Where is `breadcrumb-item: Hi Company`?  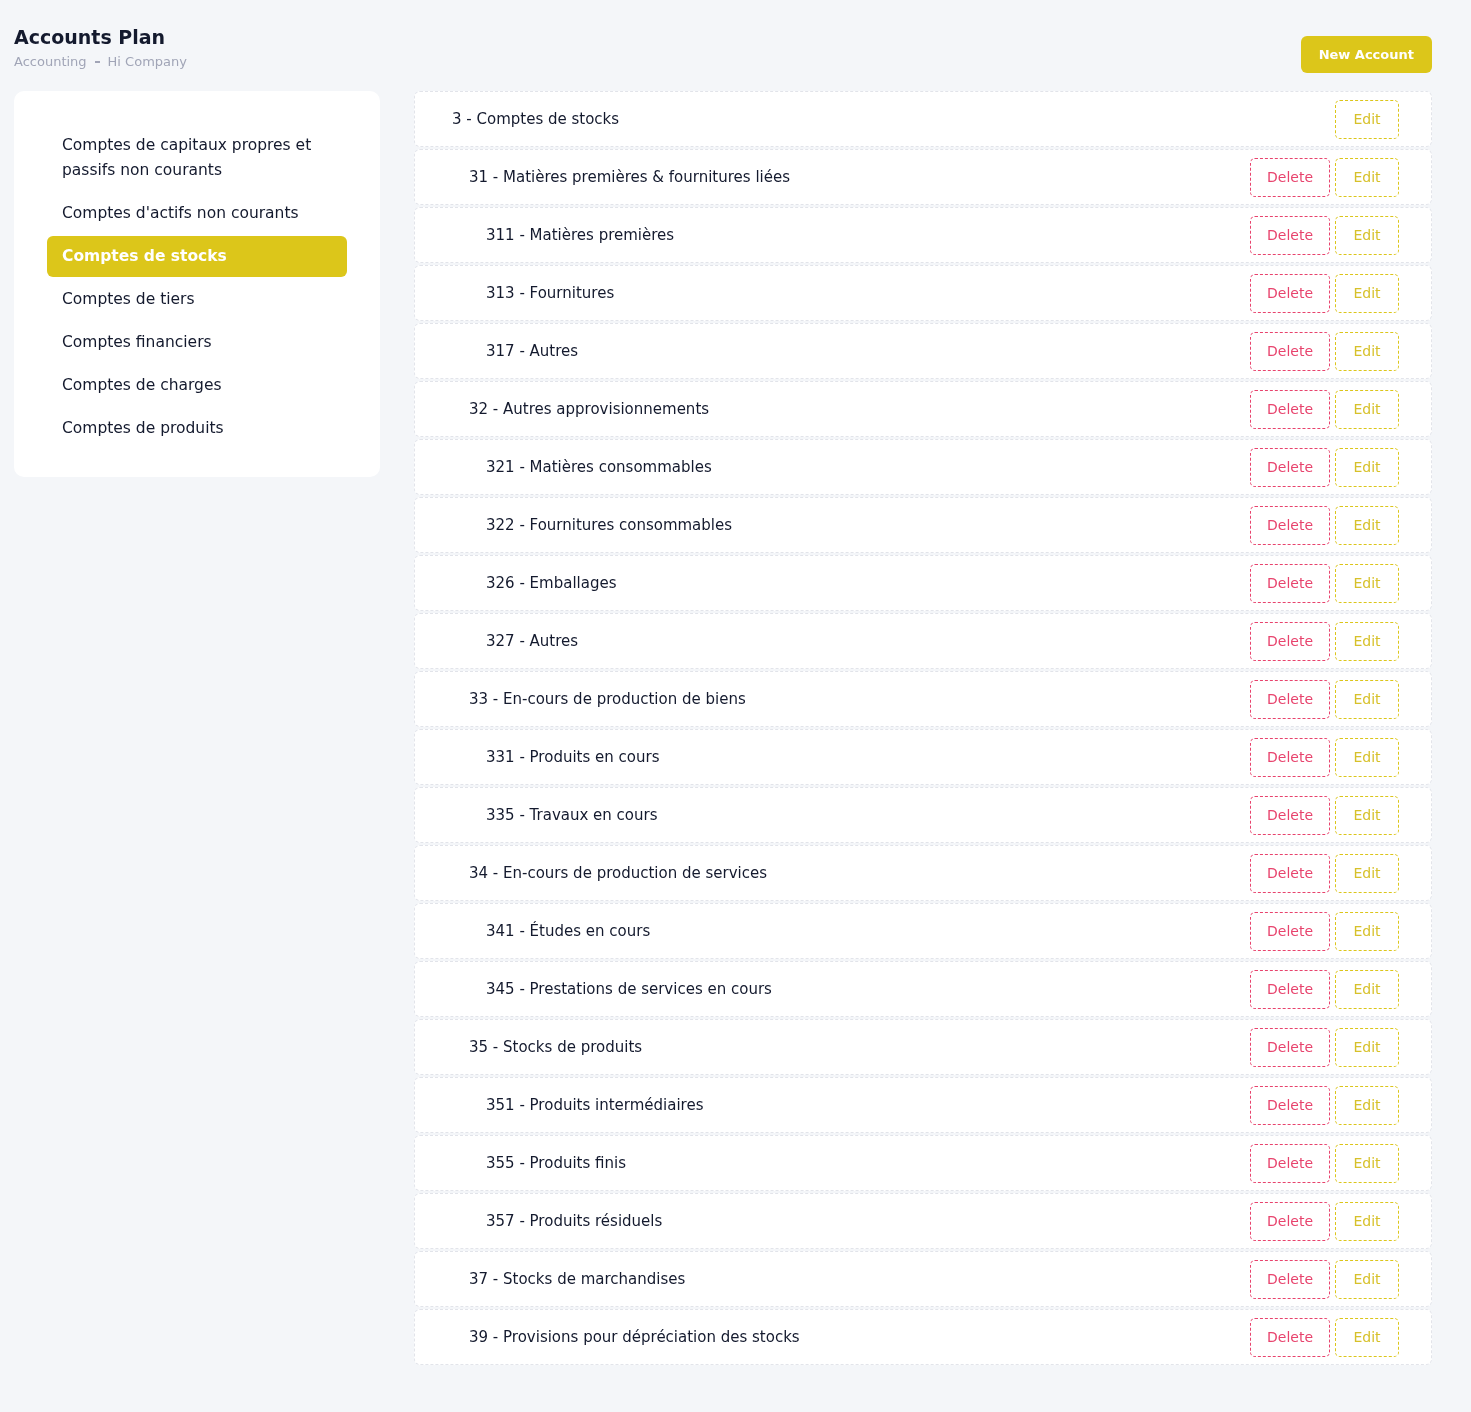 breadcrumb-item: Hi Company is located at coordinates (147, 61).